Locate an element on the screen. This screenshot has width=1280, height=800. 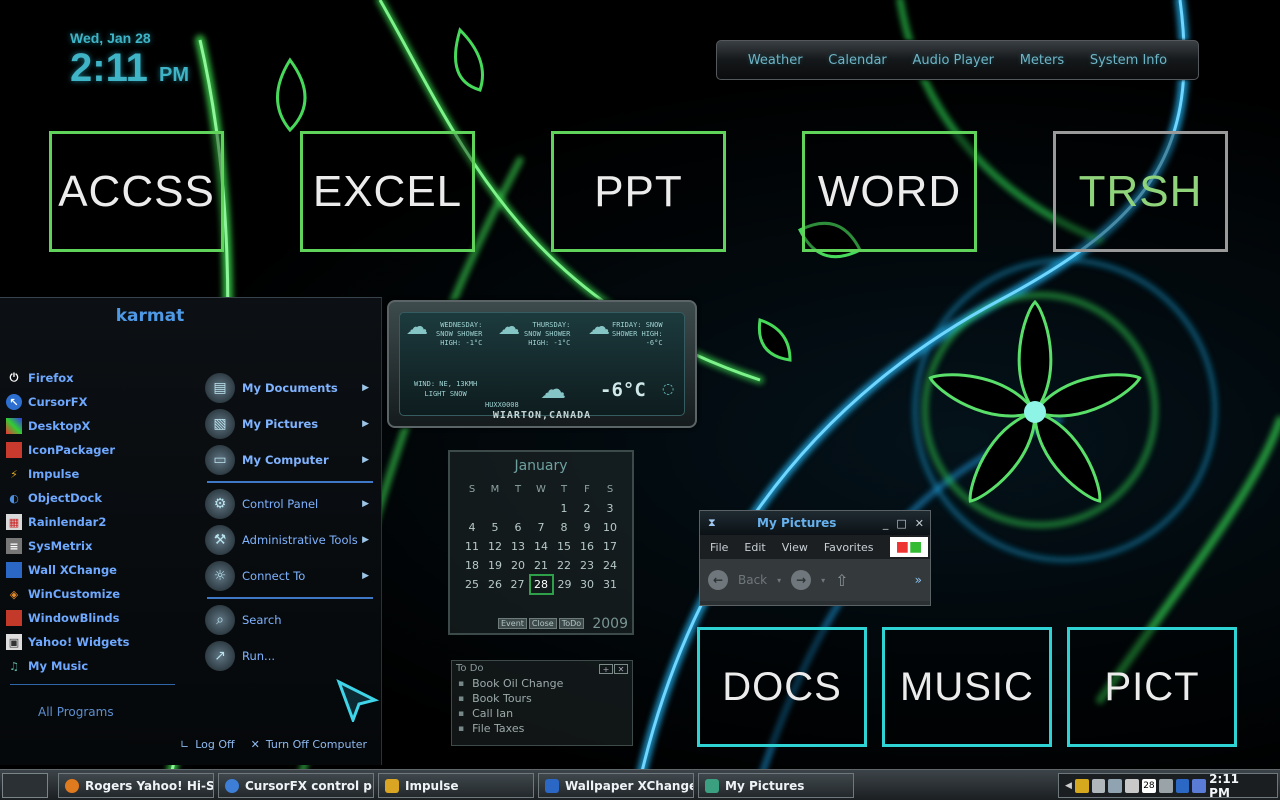
calendar-day: 6 is located at coordinates (518, 527).